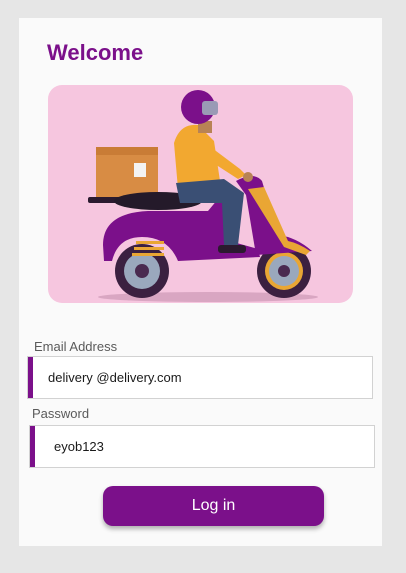  I want to click on login-button: Log in, so click(213, 506).